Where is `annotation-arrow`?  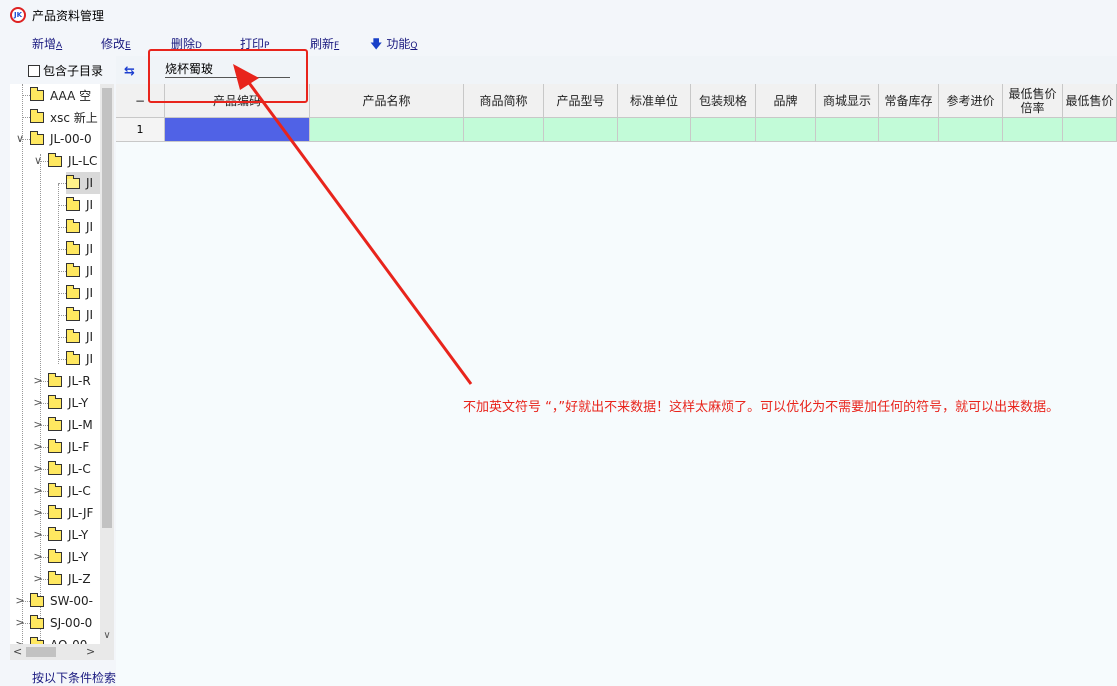
annotation-arrow is located at coordinates (353, 224).